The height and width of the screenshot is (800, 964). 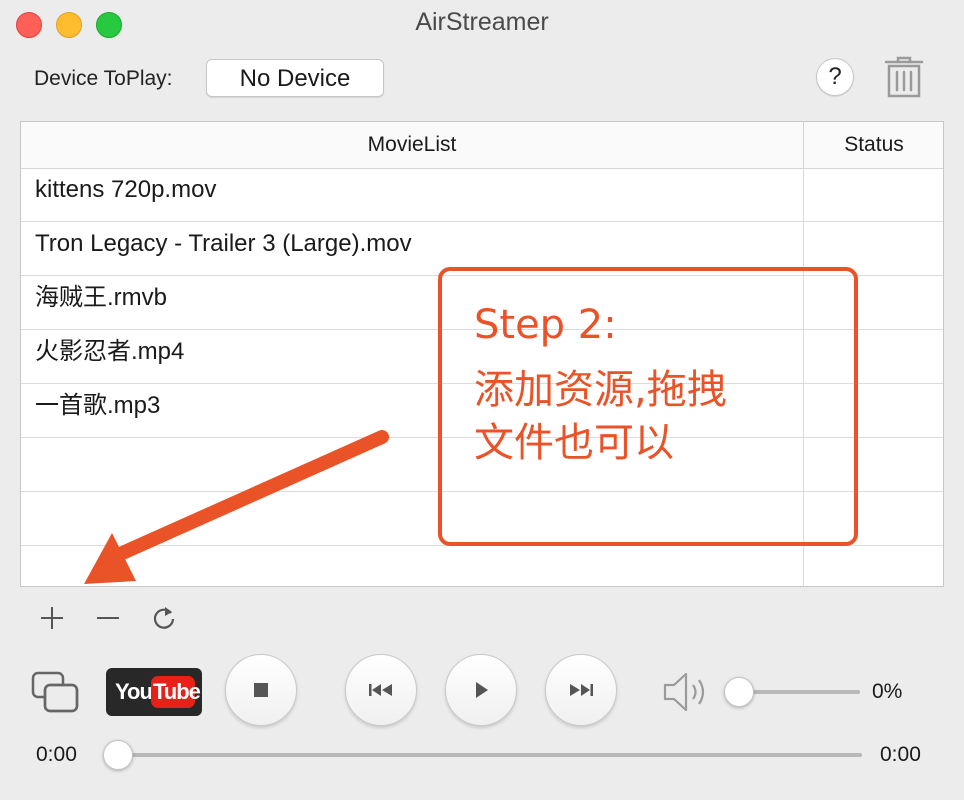 I want to click on title-bar: AirStreamer, so click(x=482, y=23).